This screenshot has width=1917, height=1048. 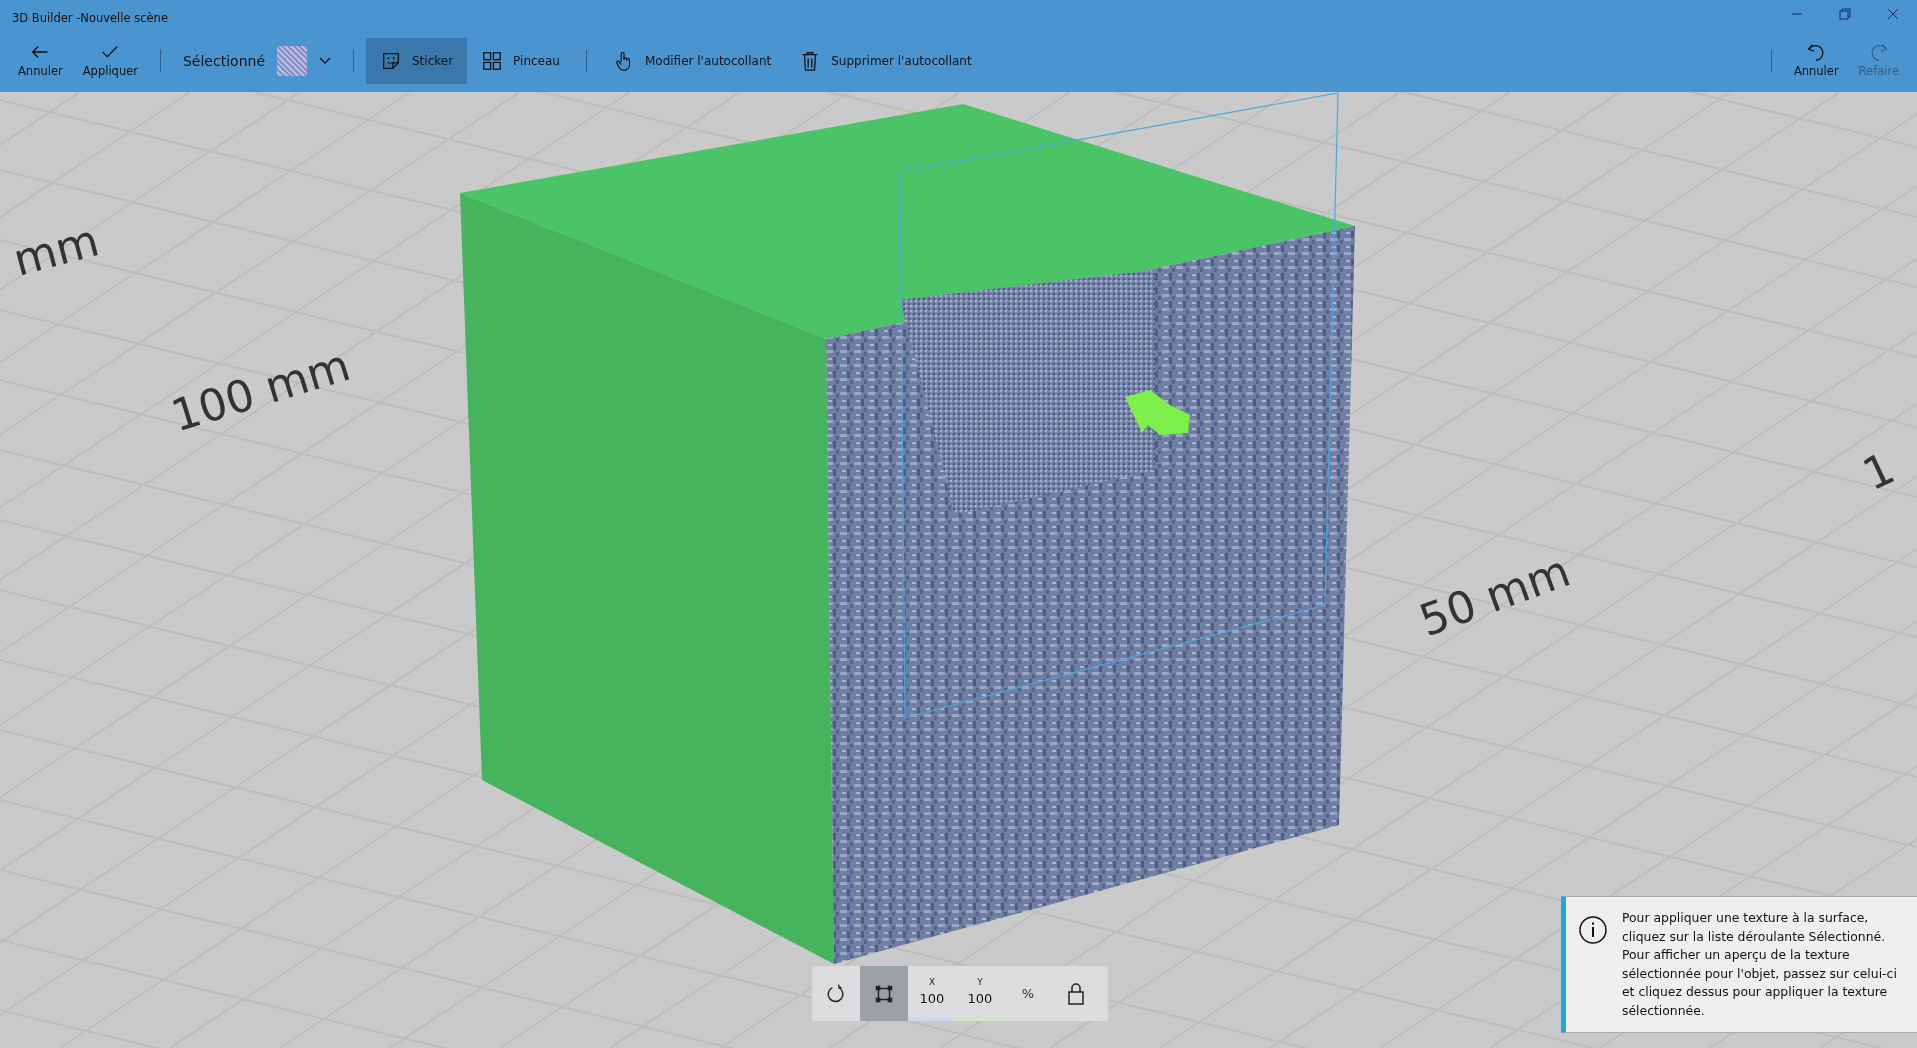 I want to click on mode-tab: Pinceau, so click(x=520, y=61).